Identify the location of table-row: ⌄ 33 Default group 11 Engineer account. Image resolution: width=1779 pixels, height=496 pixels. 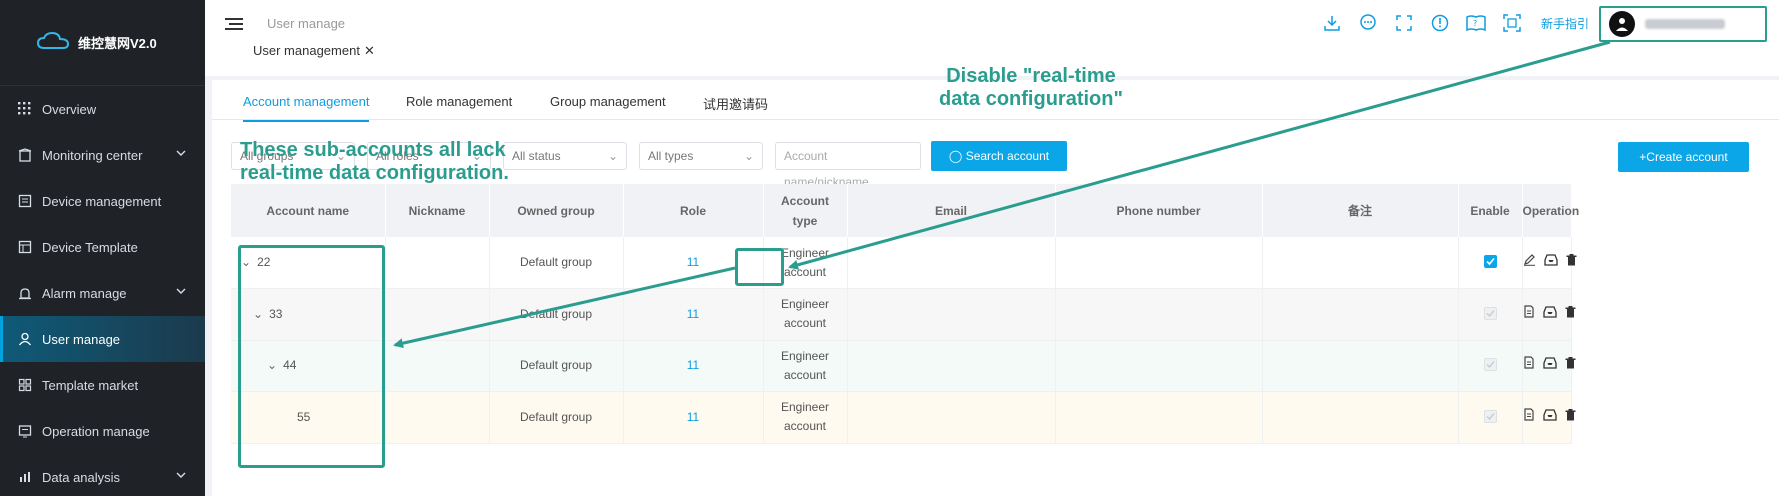
(903, 314).